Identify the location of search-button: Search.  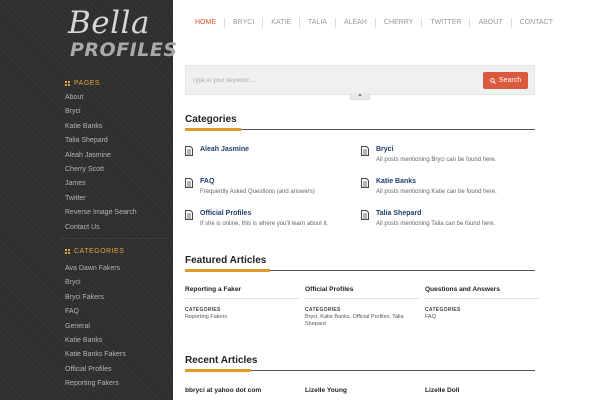
(505, 80).